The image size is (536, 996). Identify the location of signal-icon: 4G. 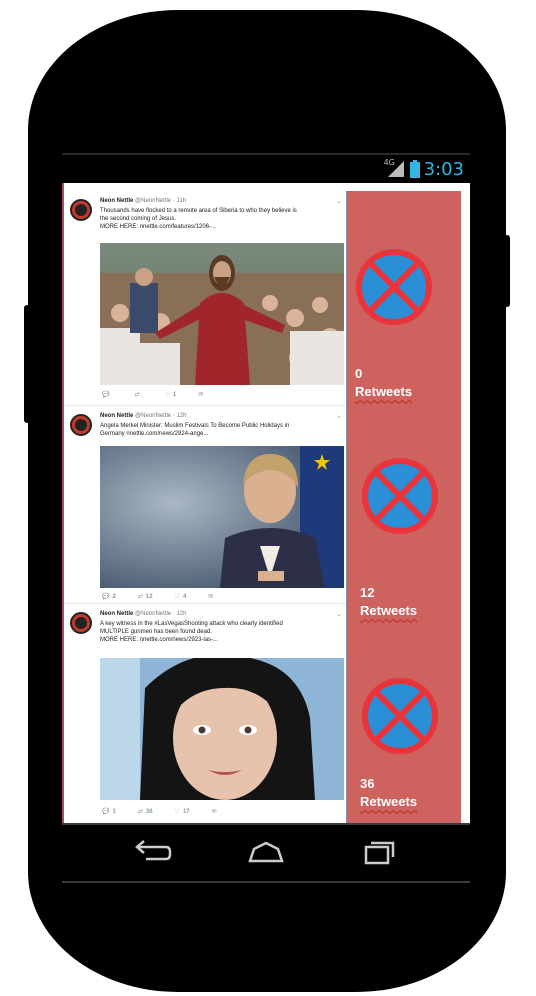
(394, 168).